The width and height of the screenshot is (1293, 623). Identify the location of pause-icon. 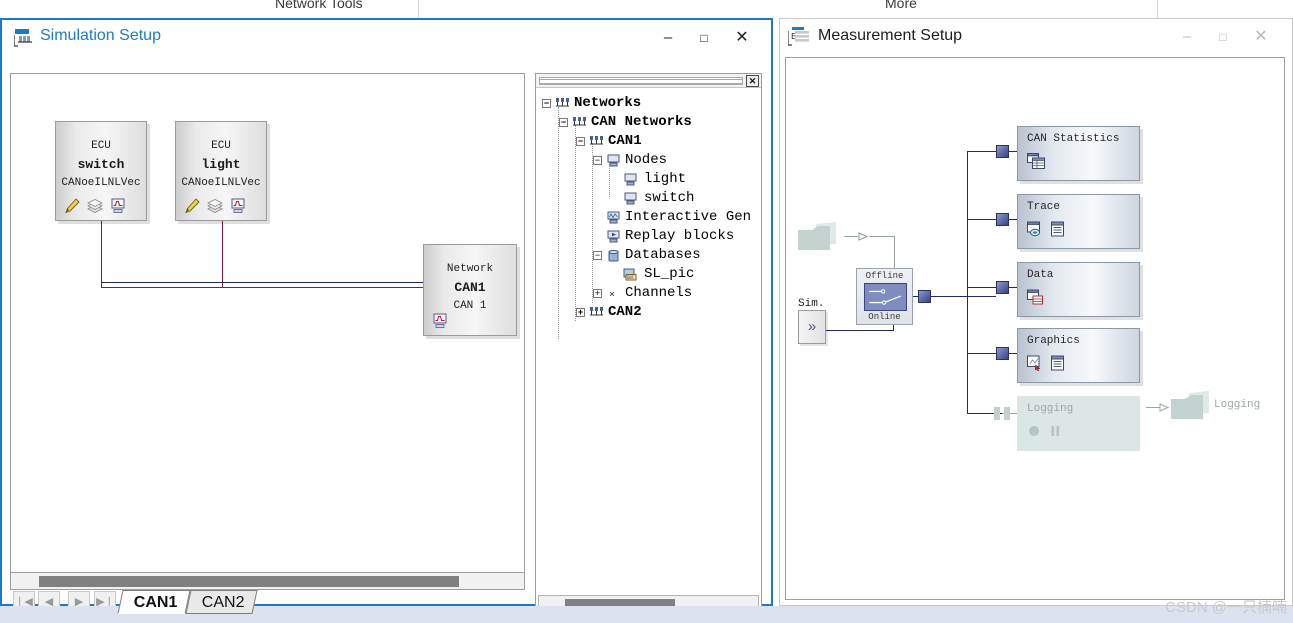
(1055, 430).